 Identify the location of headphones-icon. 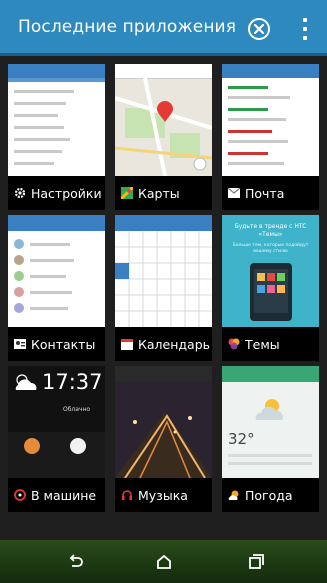
(127, 495).